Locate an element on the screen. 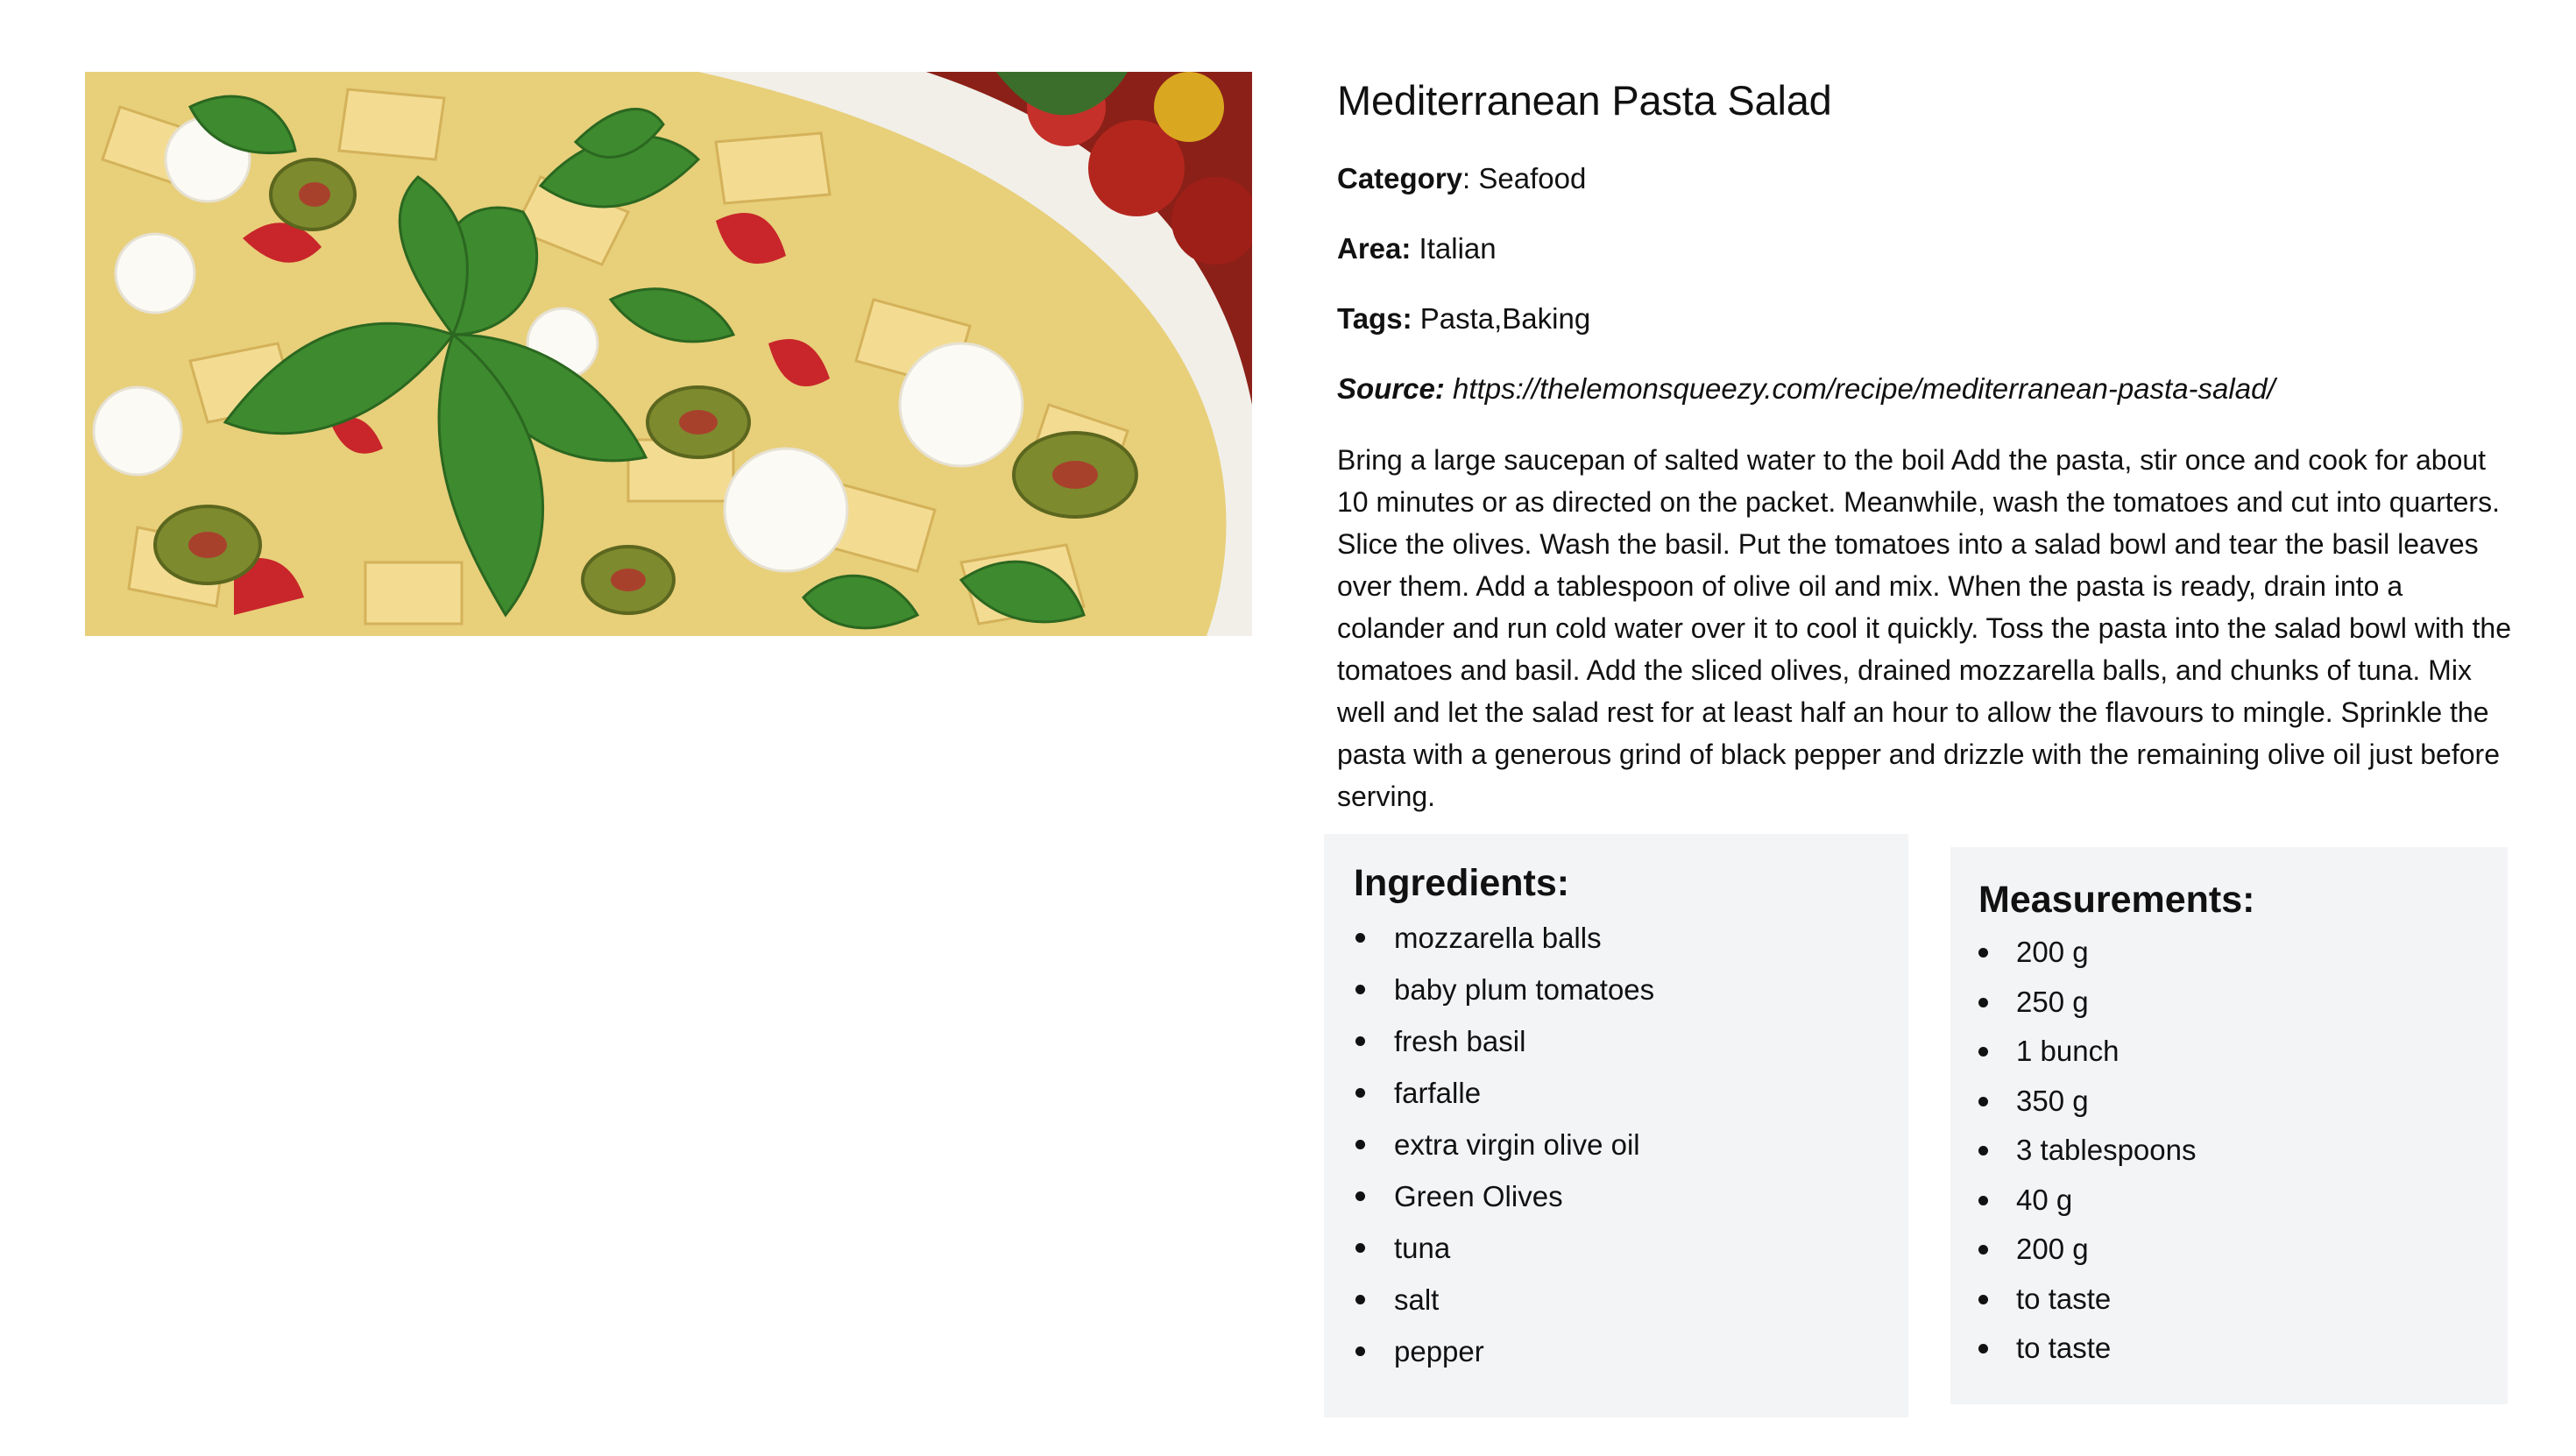  measurement-item: 1 bunch is located at coordinates (2243, 1059).